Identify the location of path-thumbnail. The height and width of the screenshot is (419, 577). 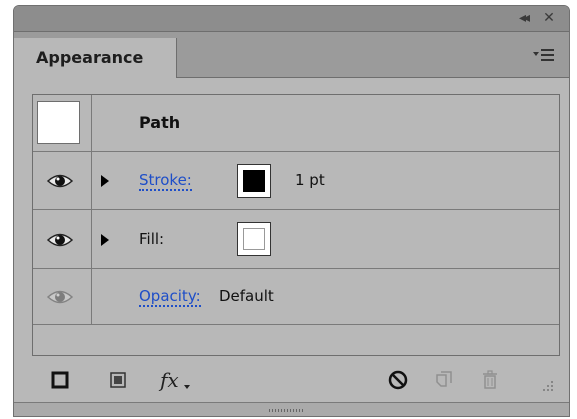
(58, 122).